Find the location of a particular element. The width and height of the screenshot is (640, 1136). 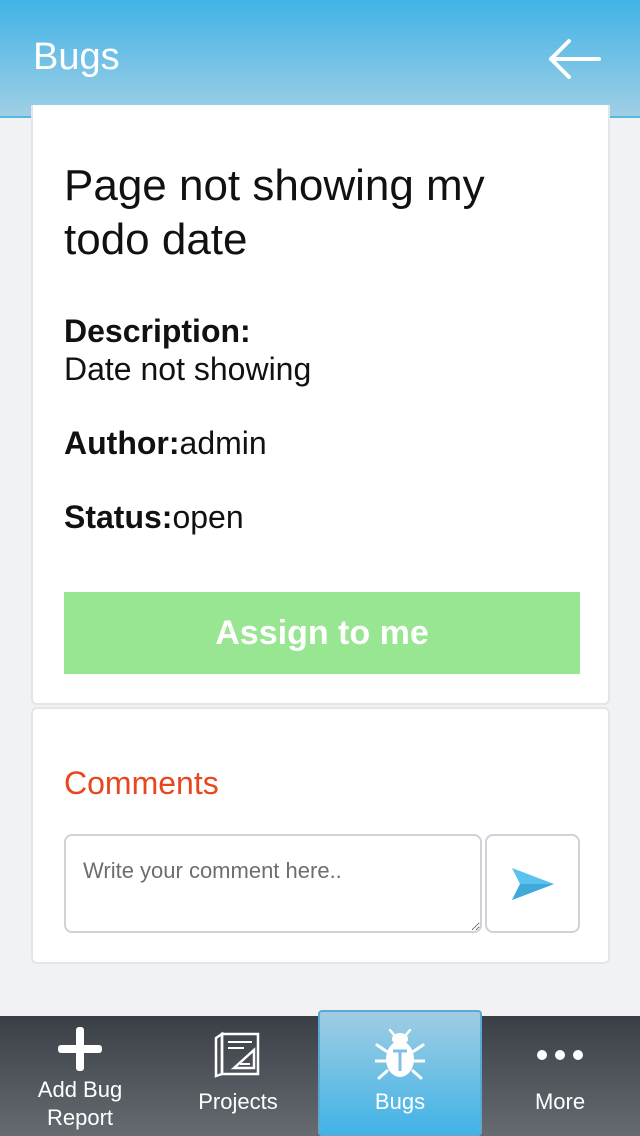

nav-label-add-bug-report: Add Bug Report is located at coordinates (80, 1103).